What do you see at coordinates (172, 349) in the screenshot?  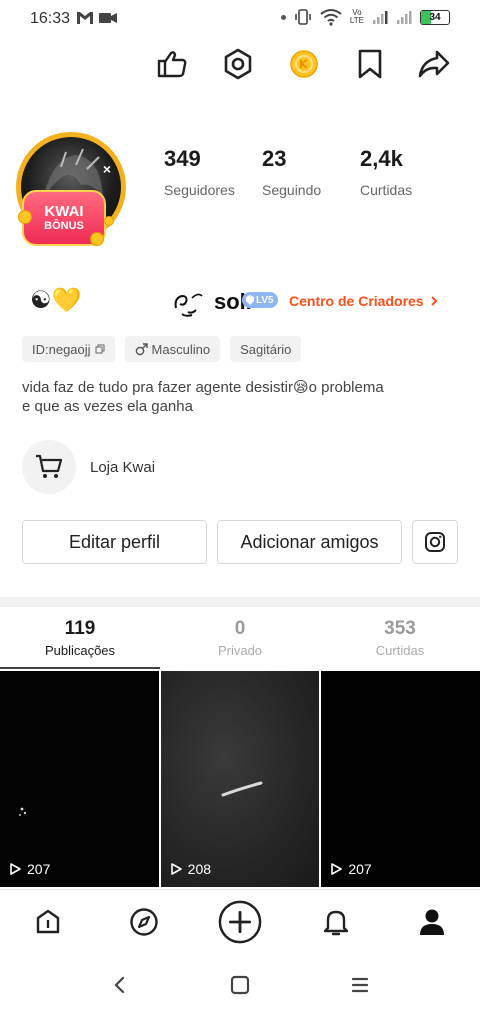 I see `tag-gender: Masculino` at bounding box center [172, 349].